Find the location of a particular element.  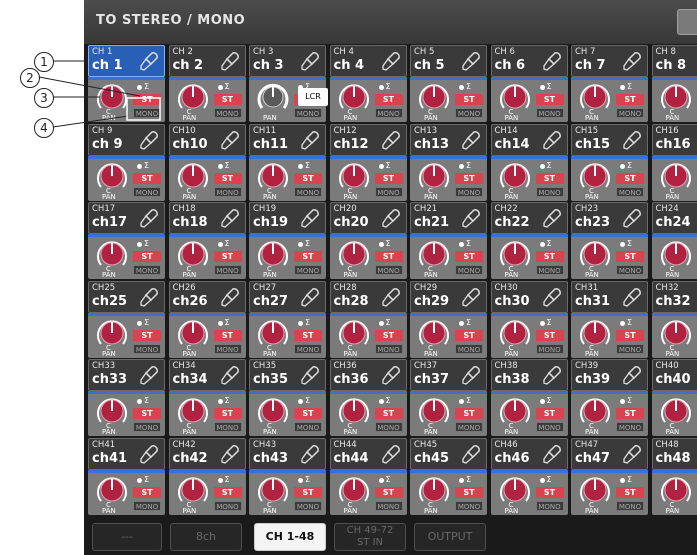

channel-name-button: CH46 ch46 is located at coordinates (529, 453).